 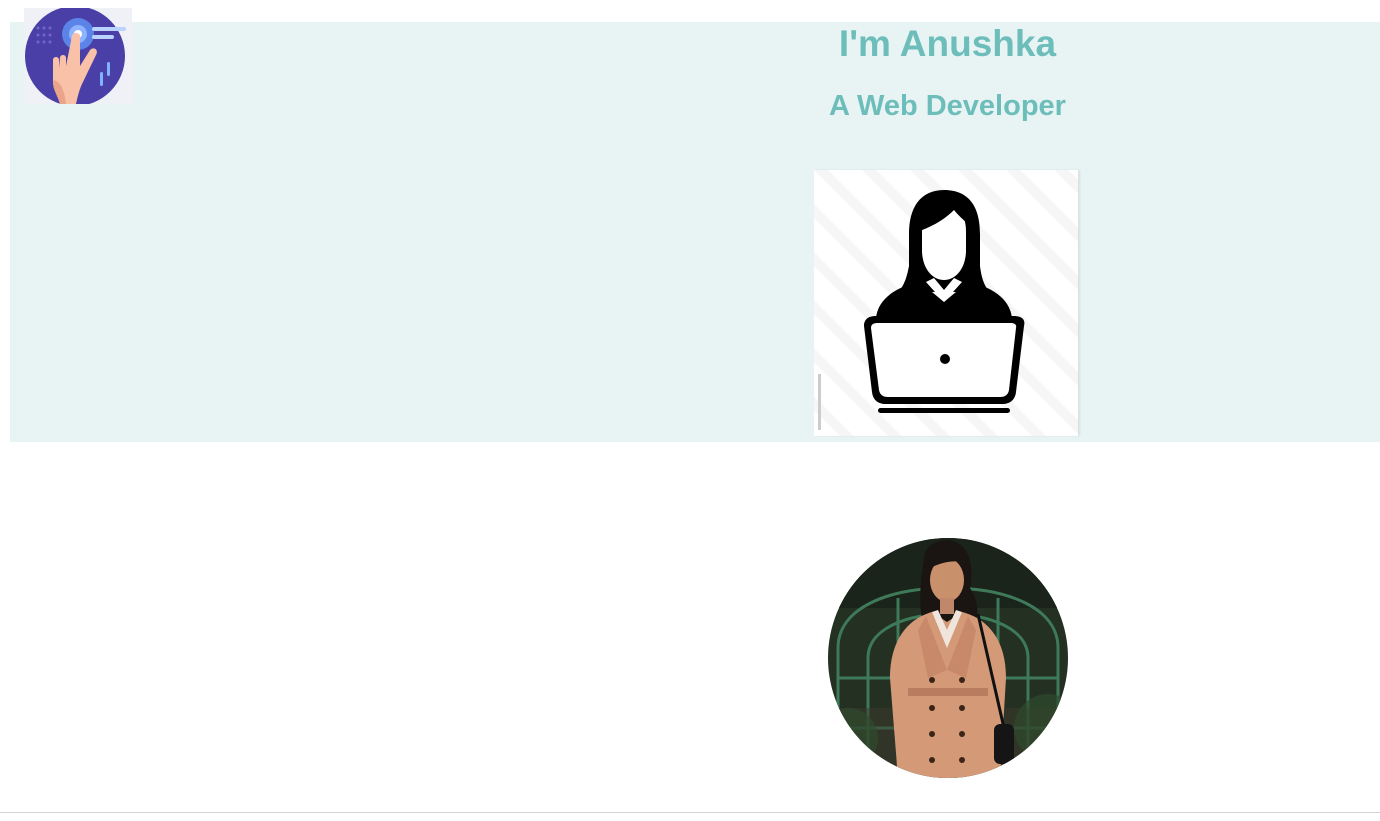 I want to click on developer-illustration, so click(x=946, y=303).